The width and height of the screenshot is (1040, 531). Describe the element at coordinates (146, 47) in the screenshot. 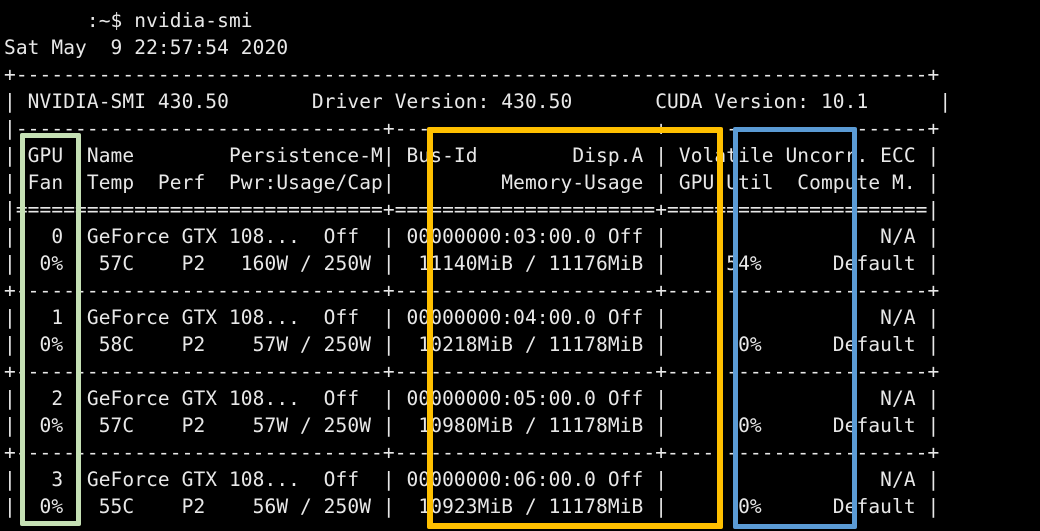

I see `timestamp-line: Sat May 9 22:57:54 2020` at that location.